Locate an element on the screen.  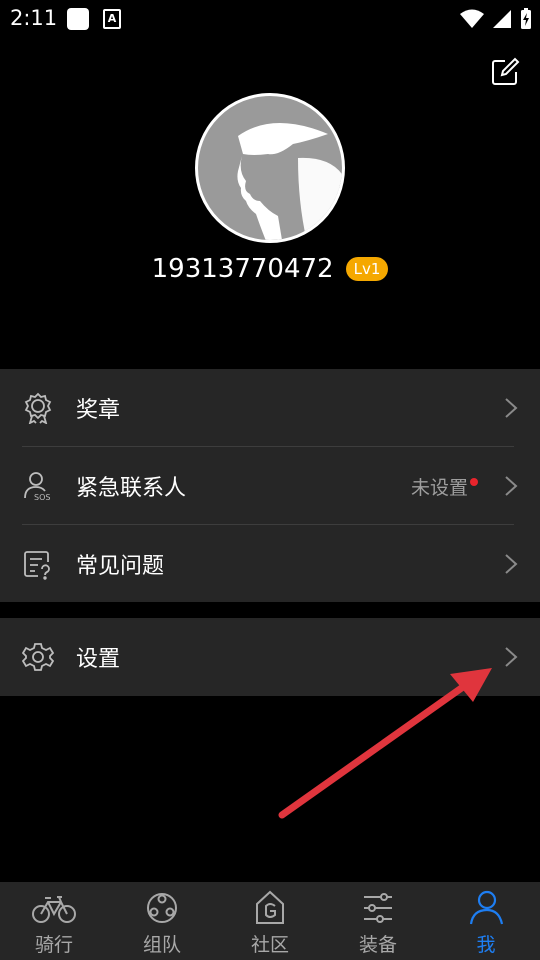
profile-row: 19313770472 Lv1 is located at coordinates (270, 269).